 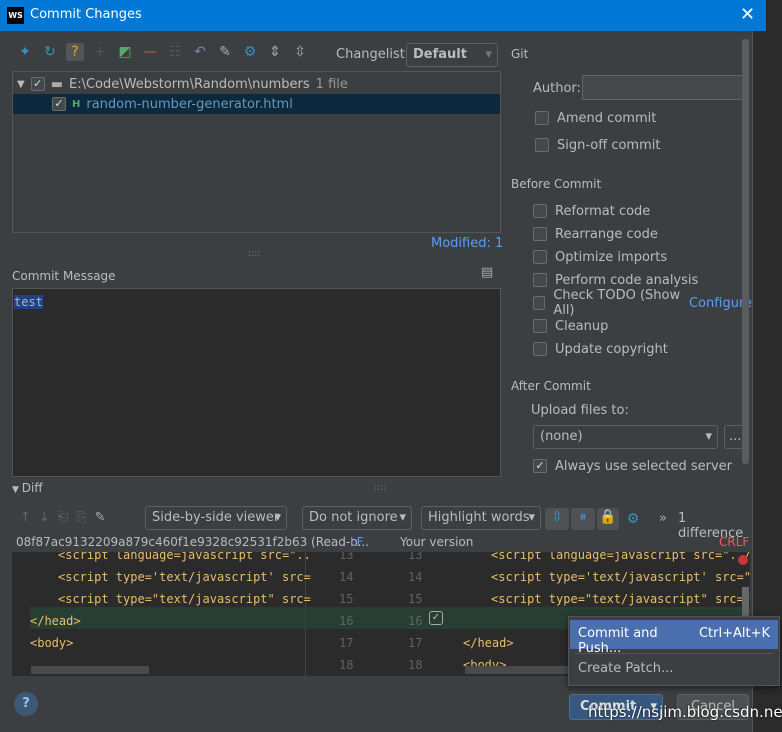 What do you see at coordinates (595, 118) in the screenshot?
I see `amend-commit-option: Amend commit` at bounding box center [595, 118].